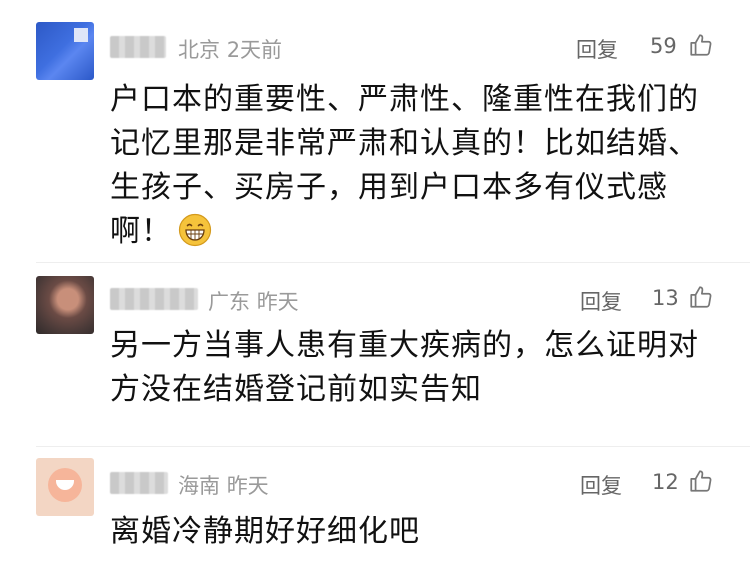  I want to click on like-count: 13, so click(665, 298).